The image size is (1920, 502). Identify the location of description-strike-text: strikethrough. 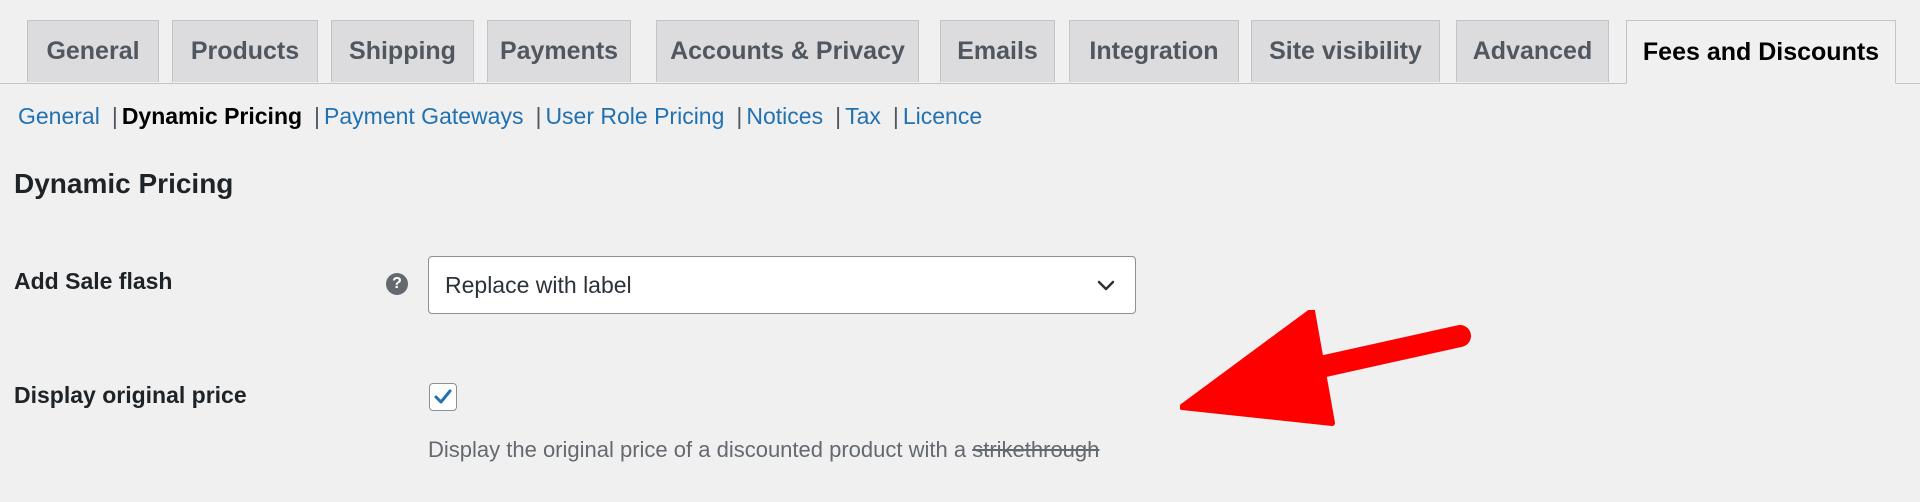
(1036, 449).